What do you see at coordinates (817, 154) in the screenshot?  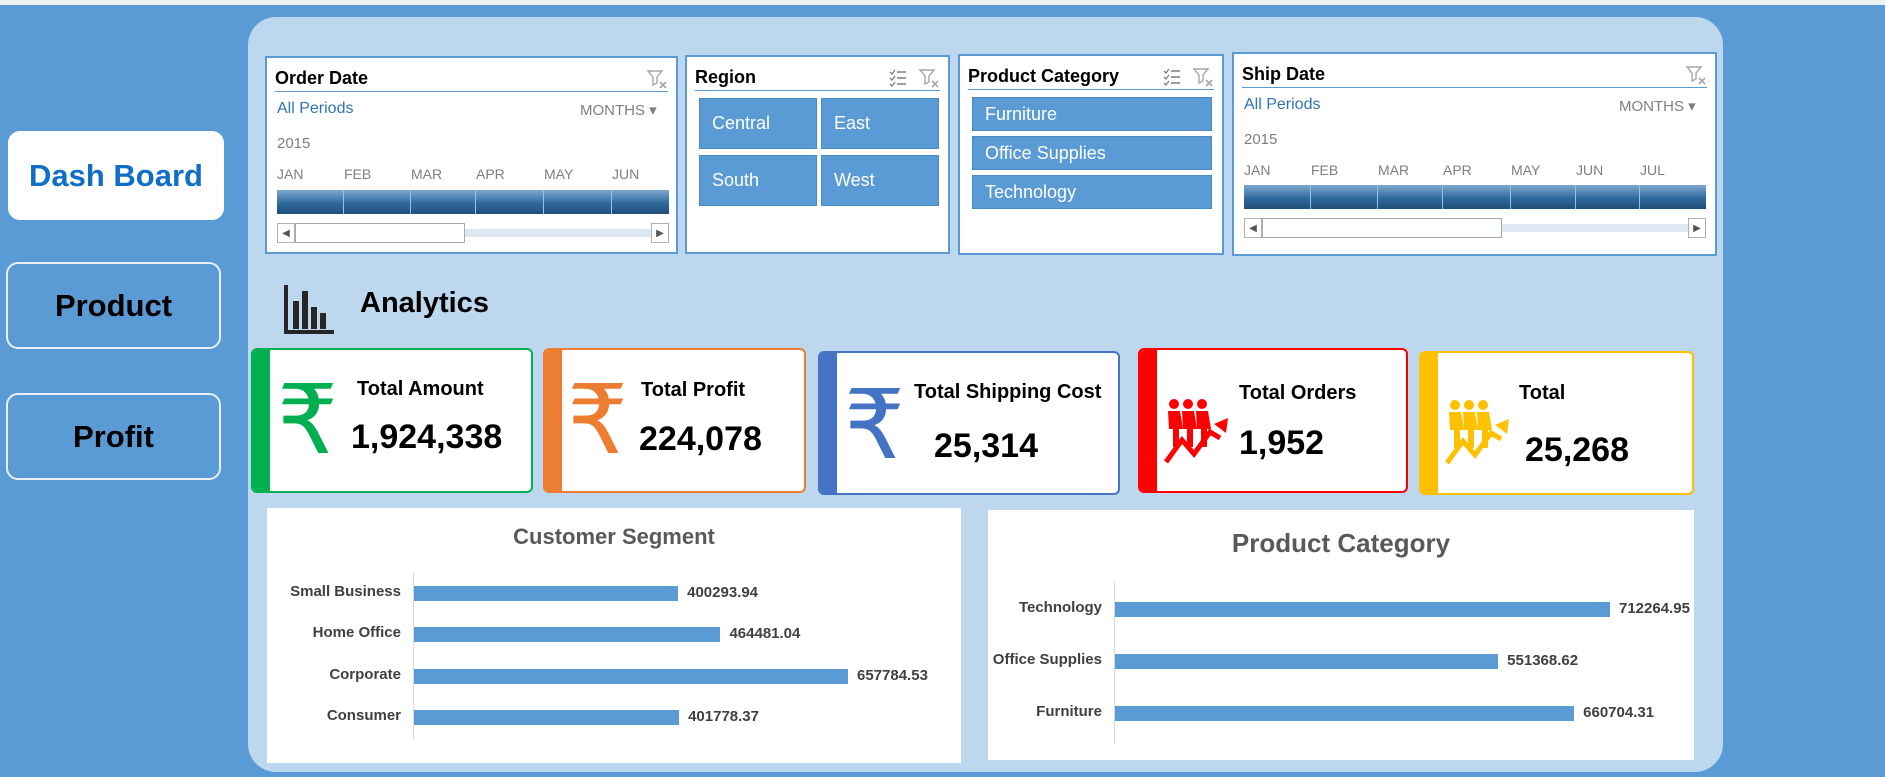 I see `region-slicer: Region Central East South West` at bounding box center [817, 154].